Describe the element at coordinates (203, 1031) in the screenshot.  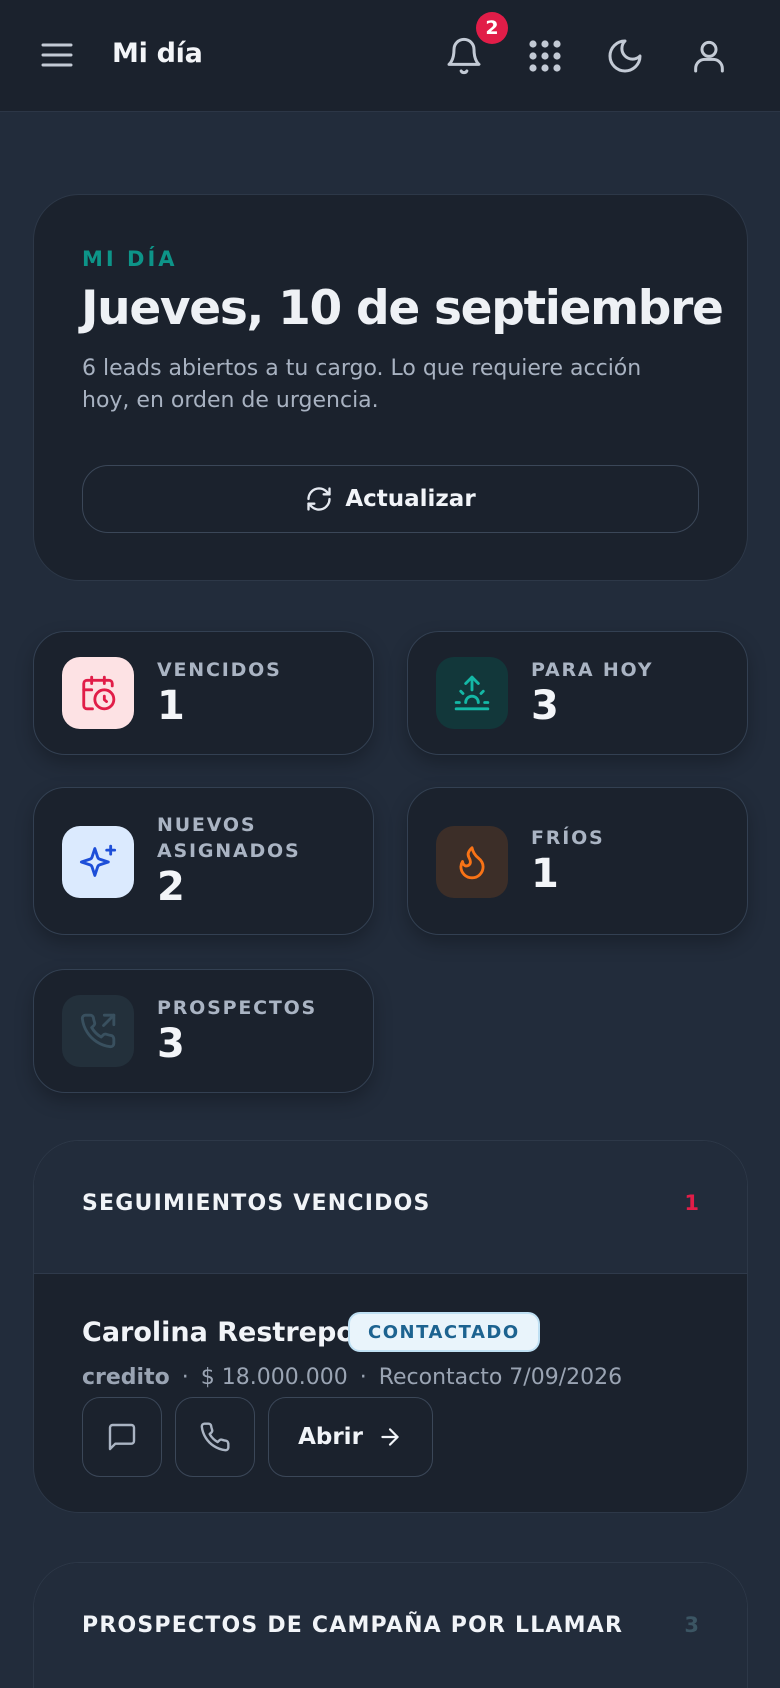
I see `stat-card-prospectos: PROSPECTOS 3` at that location.